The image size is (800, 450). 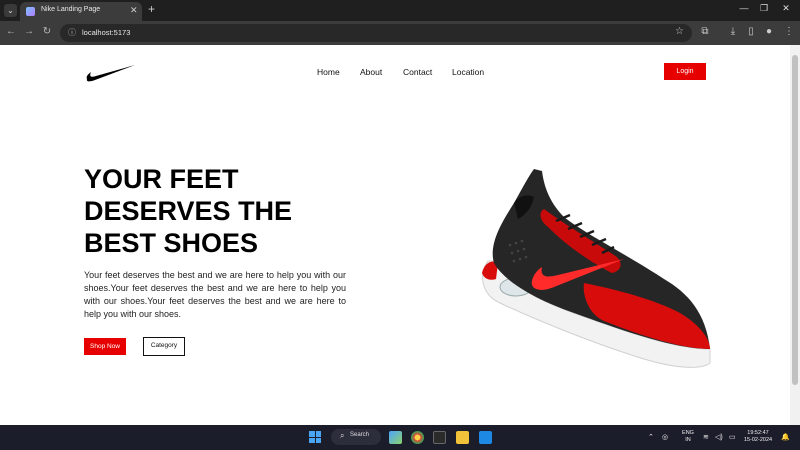 What do you see at coordinates (679, 31) in the screenshot?
I see `bookmark-star-icon: ☆` at bounding box center [679, 31].